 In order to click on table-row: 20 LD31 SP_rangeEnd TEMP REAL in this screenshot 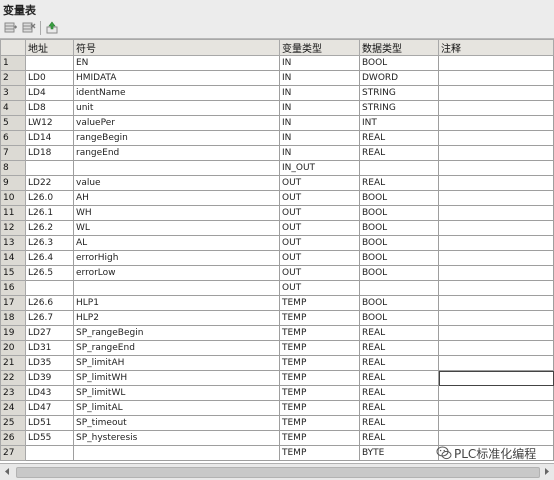, I will do `click(277, 348)`.